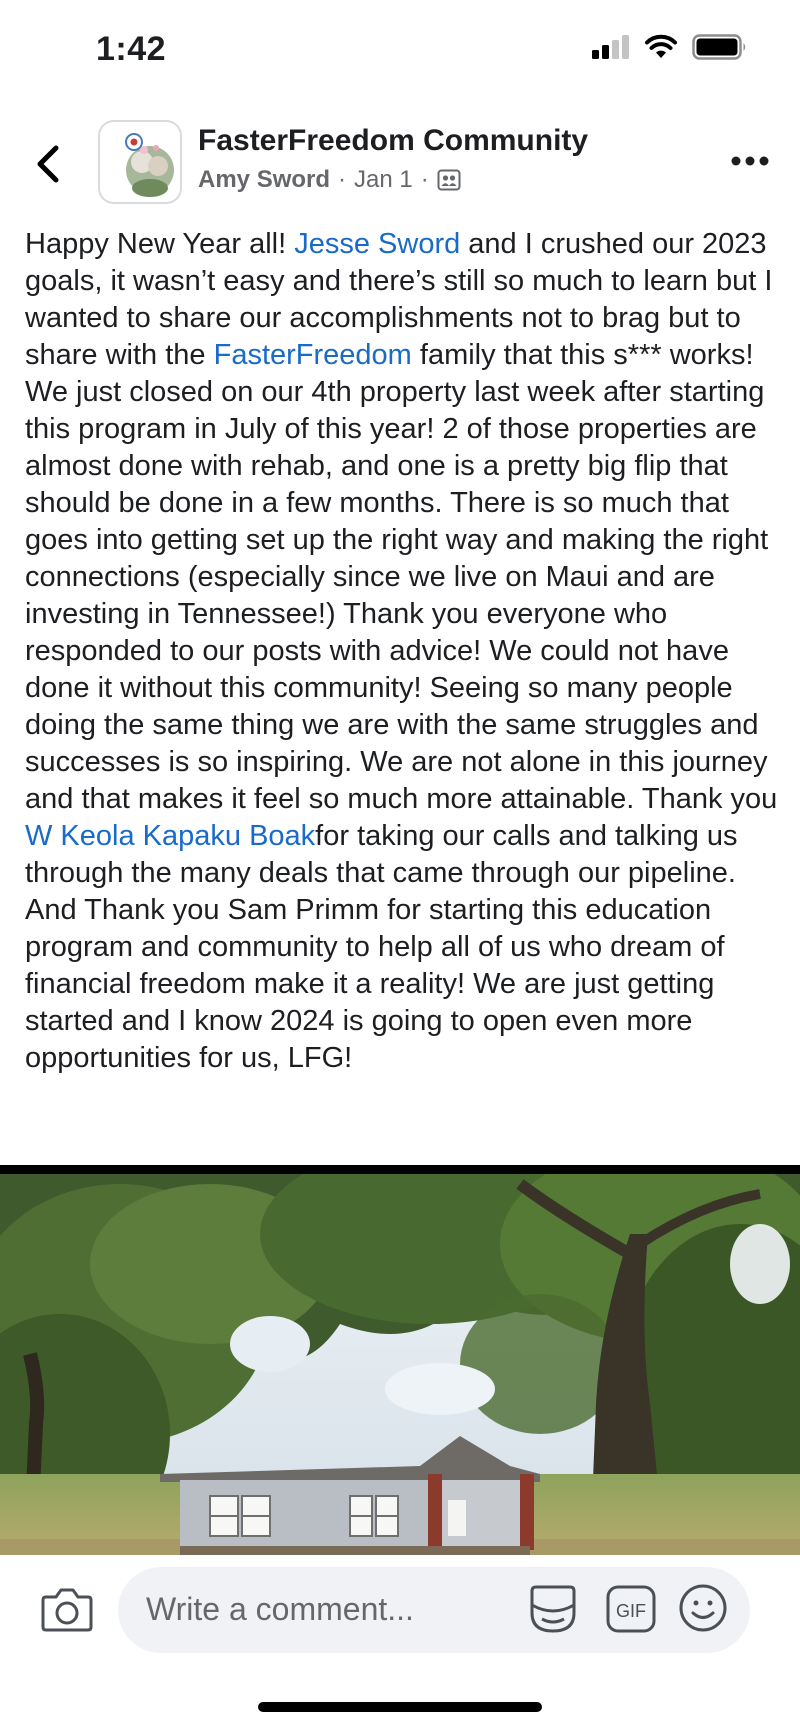 The image size is (800, 1731). I want to click on back-chevron-icon, so click(50, 164).